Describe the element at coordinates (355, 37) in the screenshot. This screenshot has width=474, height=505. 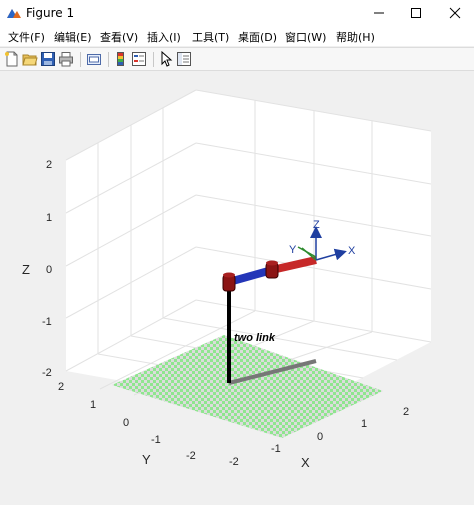
I see `menu-help: 帮助(H)` at that location.